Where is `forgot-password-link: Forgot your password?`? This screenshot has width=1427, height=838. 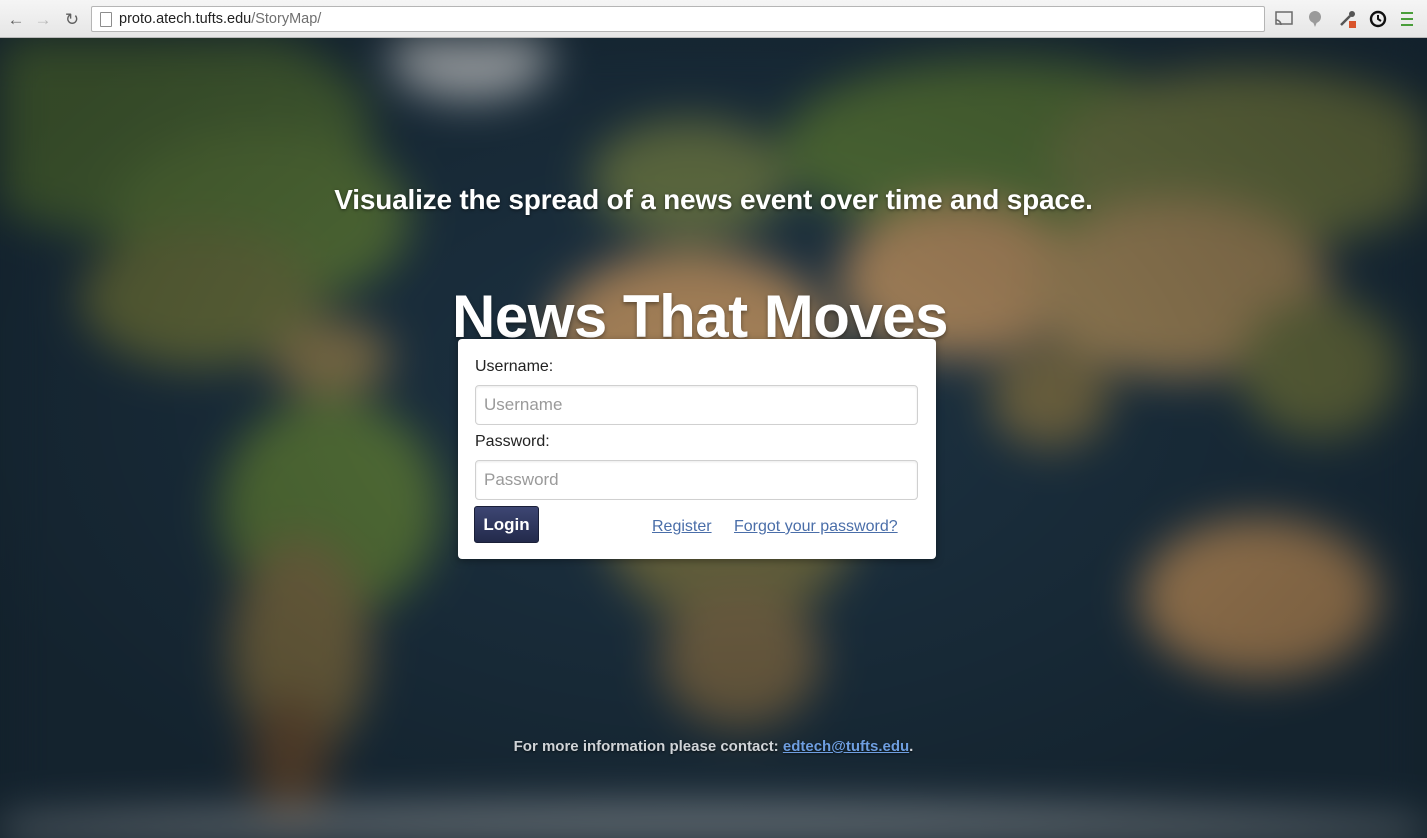 forgot-password-link: Forgot your password? is located at coordinates (816, 527).